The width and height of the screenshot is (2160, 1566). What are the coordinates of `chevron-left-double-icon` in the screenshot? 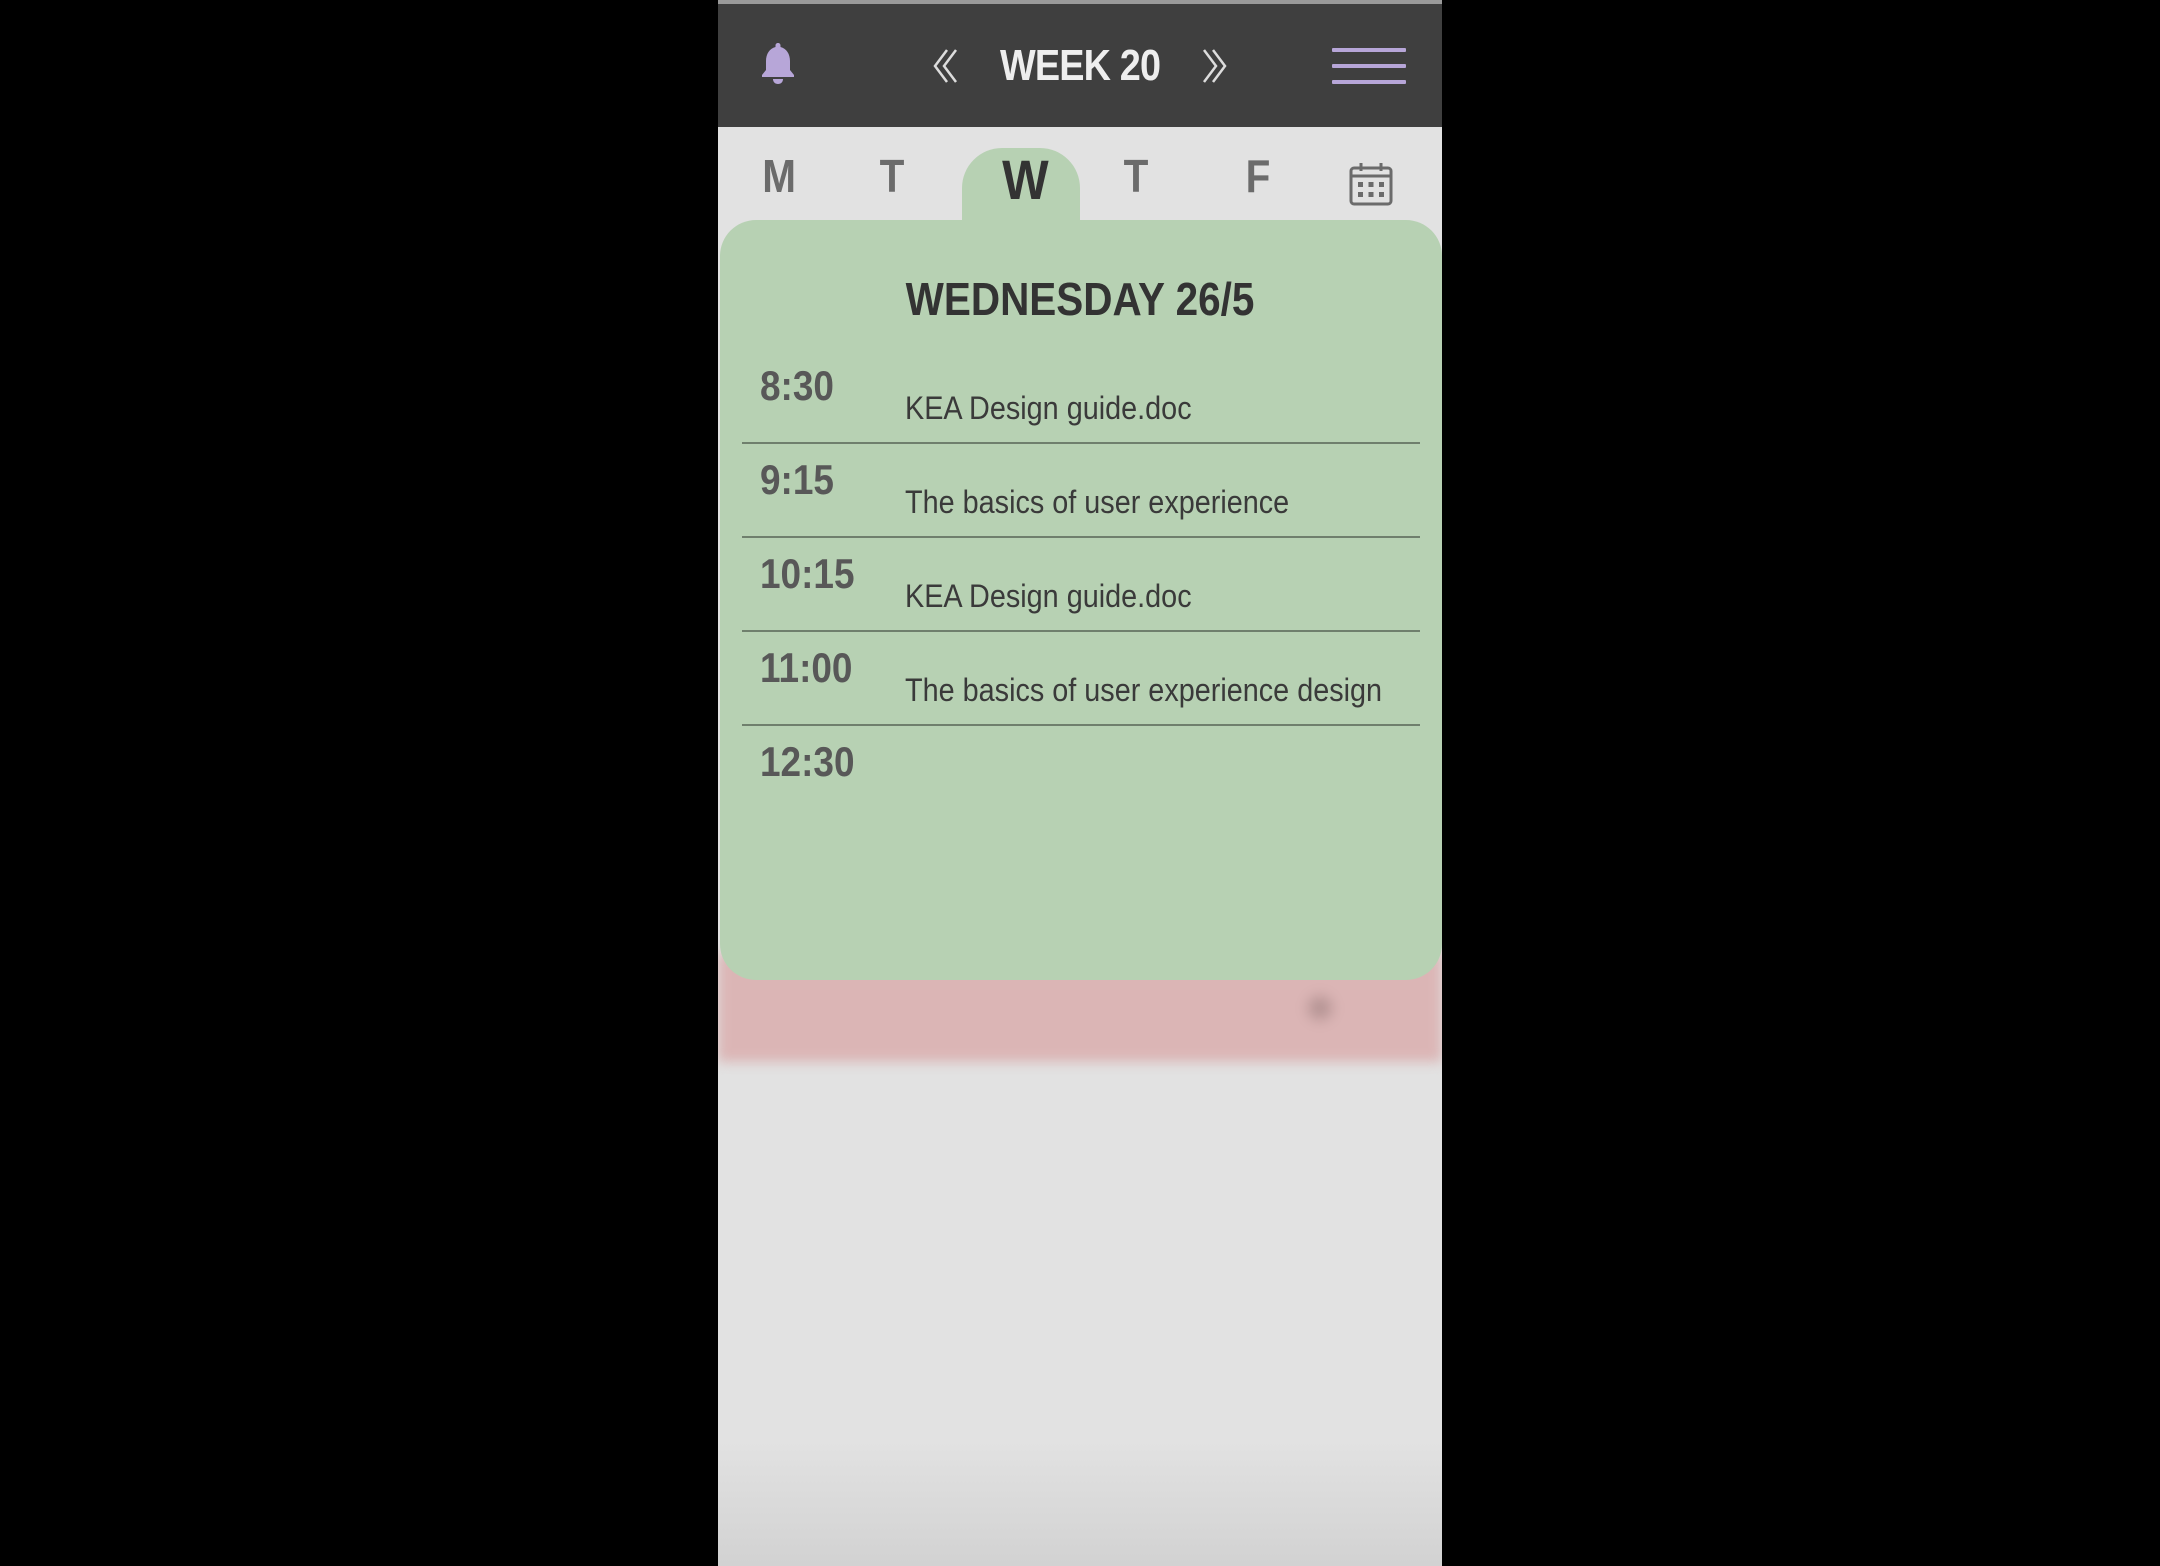 It's located at (945, 66).